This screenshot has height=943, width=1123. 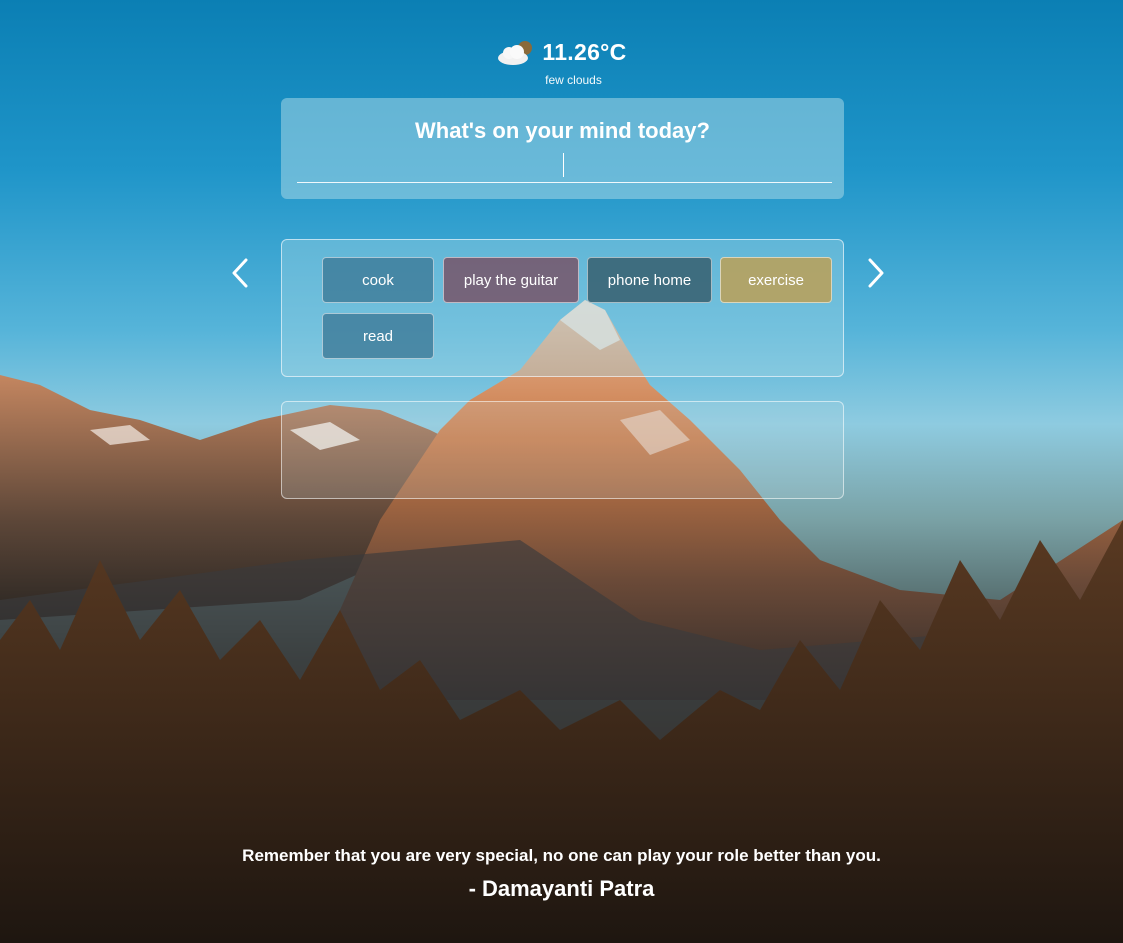 I want to click on tag-cook: cook, so click(x=378, y=280).